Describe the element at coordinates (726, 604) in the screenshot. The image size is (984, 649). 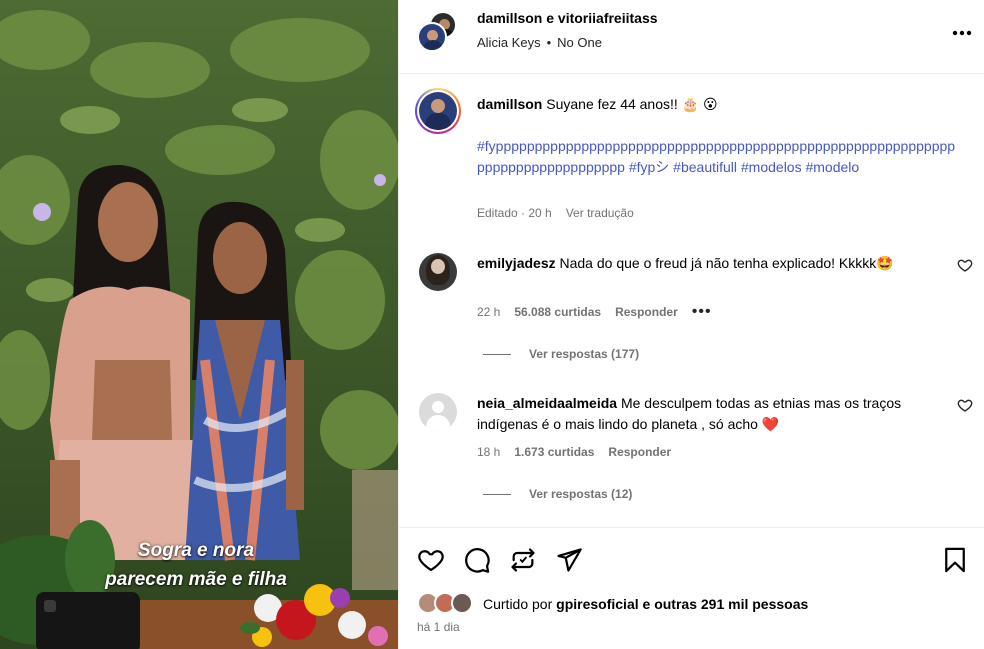
I see `liked-suffix: e outras 291 mil pessoas` at that location.